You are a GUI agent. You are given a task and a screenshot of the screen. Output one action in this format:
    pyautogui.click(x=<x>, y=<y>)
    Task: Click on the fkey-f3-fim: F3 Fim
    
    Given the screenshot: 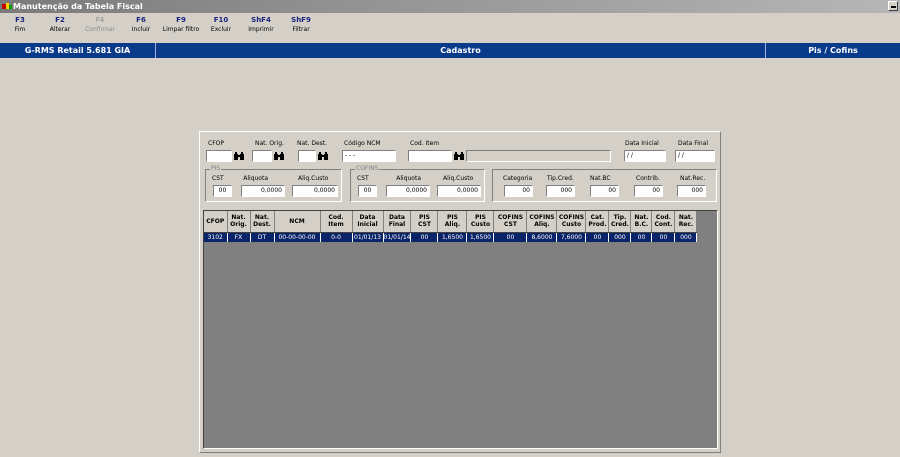 What is the action you would take?
    pyautogui.click(x=20, y=25)
    